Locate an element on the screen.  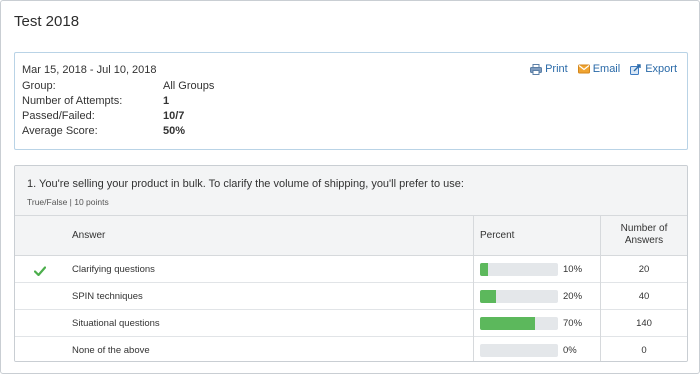
percent-value: 70% is located at coordinates (573, 323).